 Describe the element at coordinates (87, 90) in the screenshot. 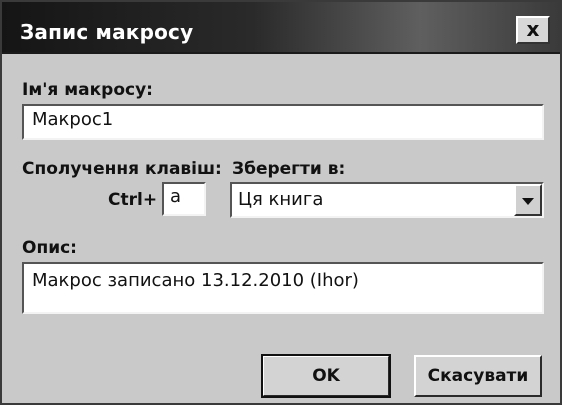

I see `macro-name-label: Ім'я макросу:` at that location.